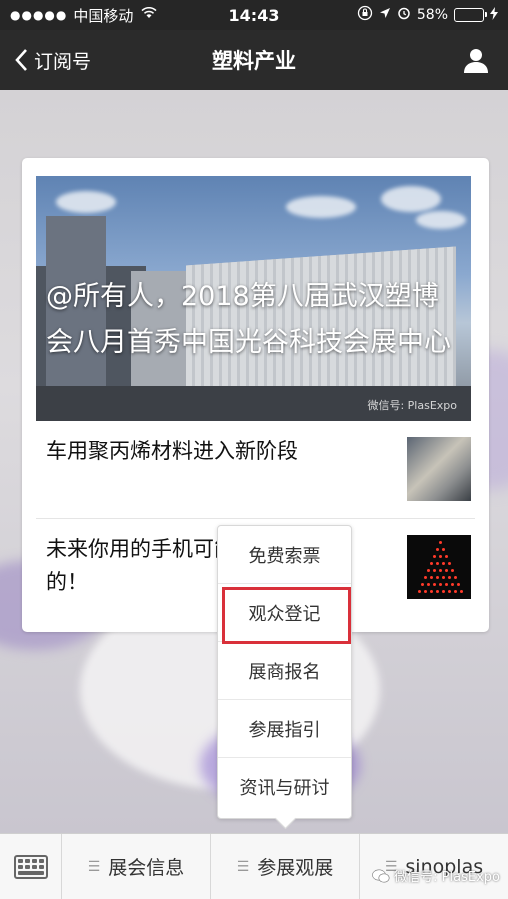 The image size is (508, 899). What do you see at coordinates (21, 60) in the screenshot?
I see `chevron-left-icon` at bounding box center [21, 60].